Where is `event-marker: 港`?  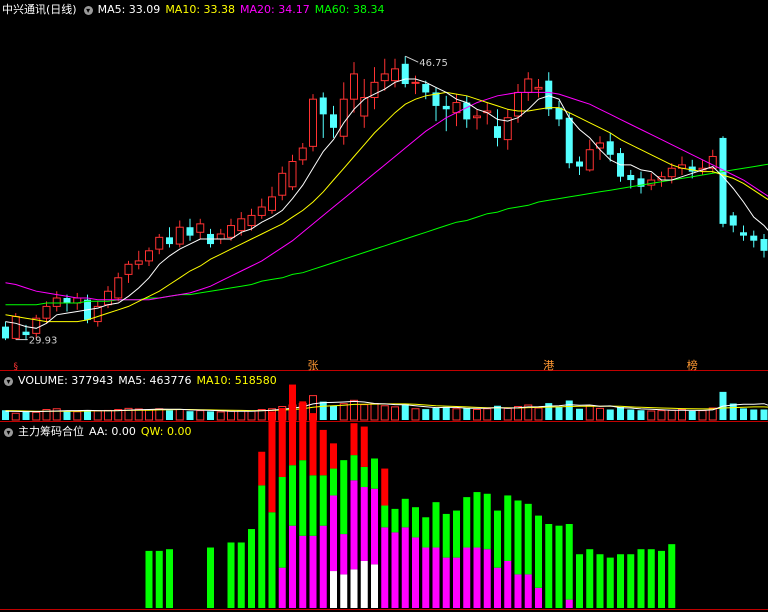 event-marker: 港 is located at coordinates (548, 365).